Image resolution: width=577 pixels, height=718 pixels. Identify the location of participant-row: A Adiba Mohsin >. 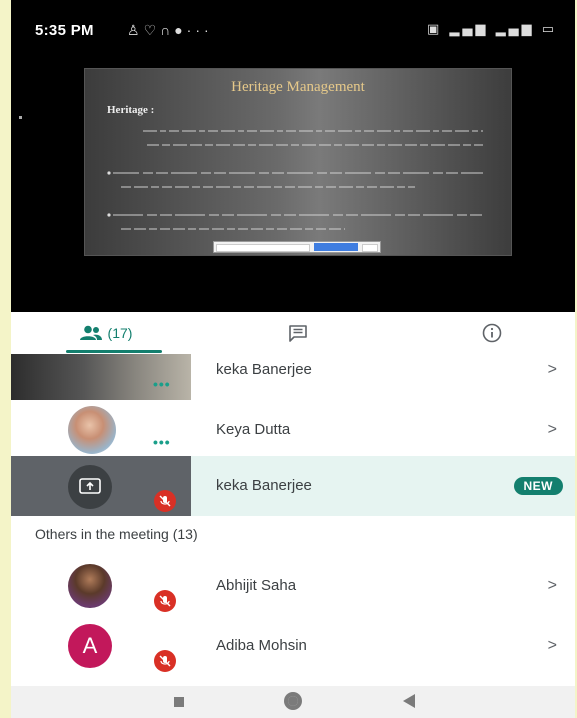
(293, 646).